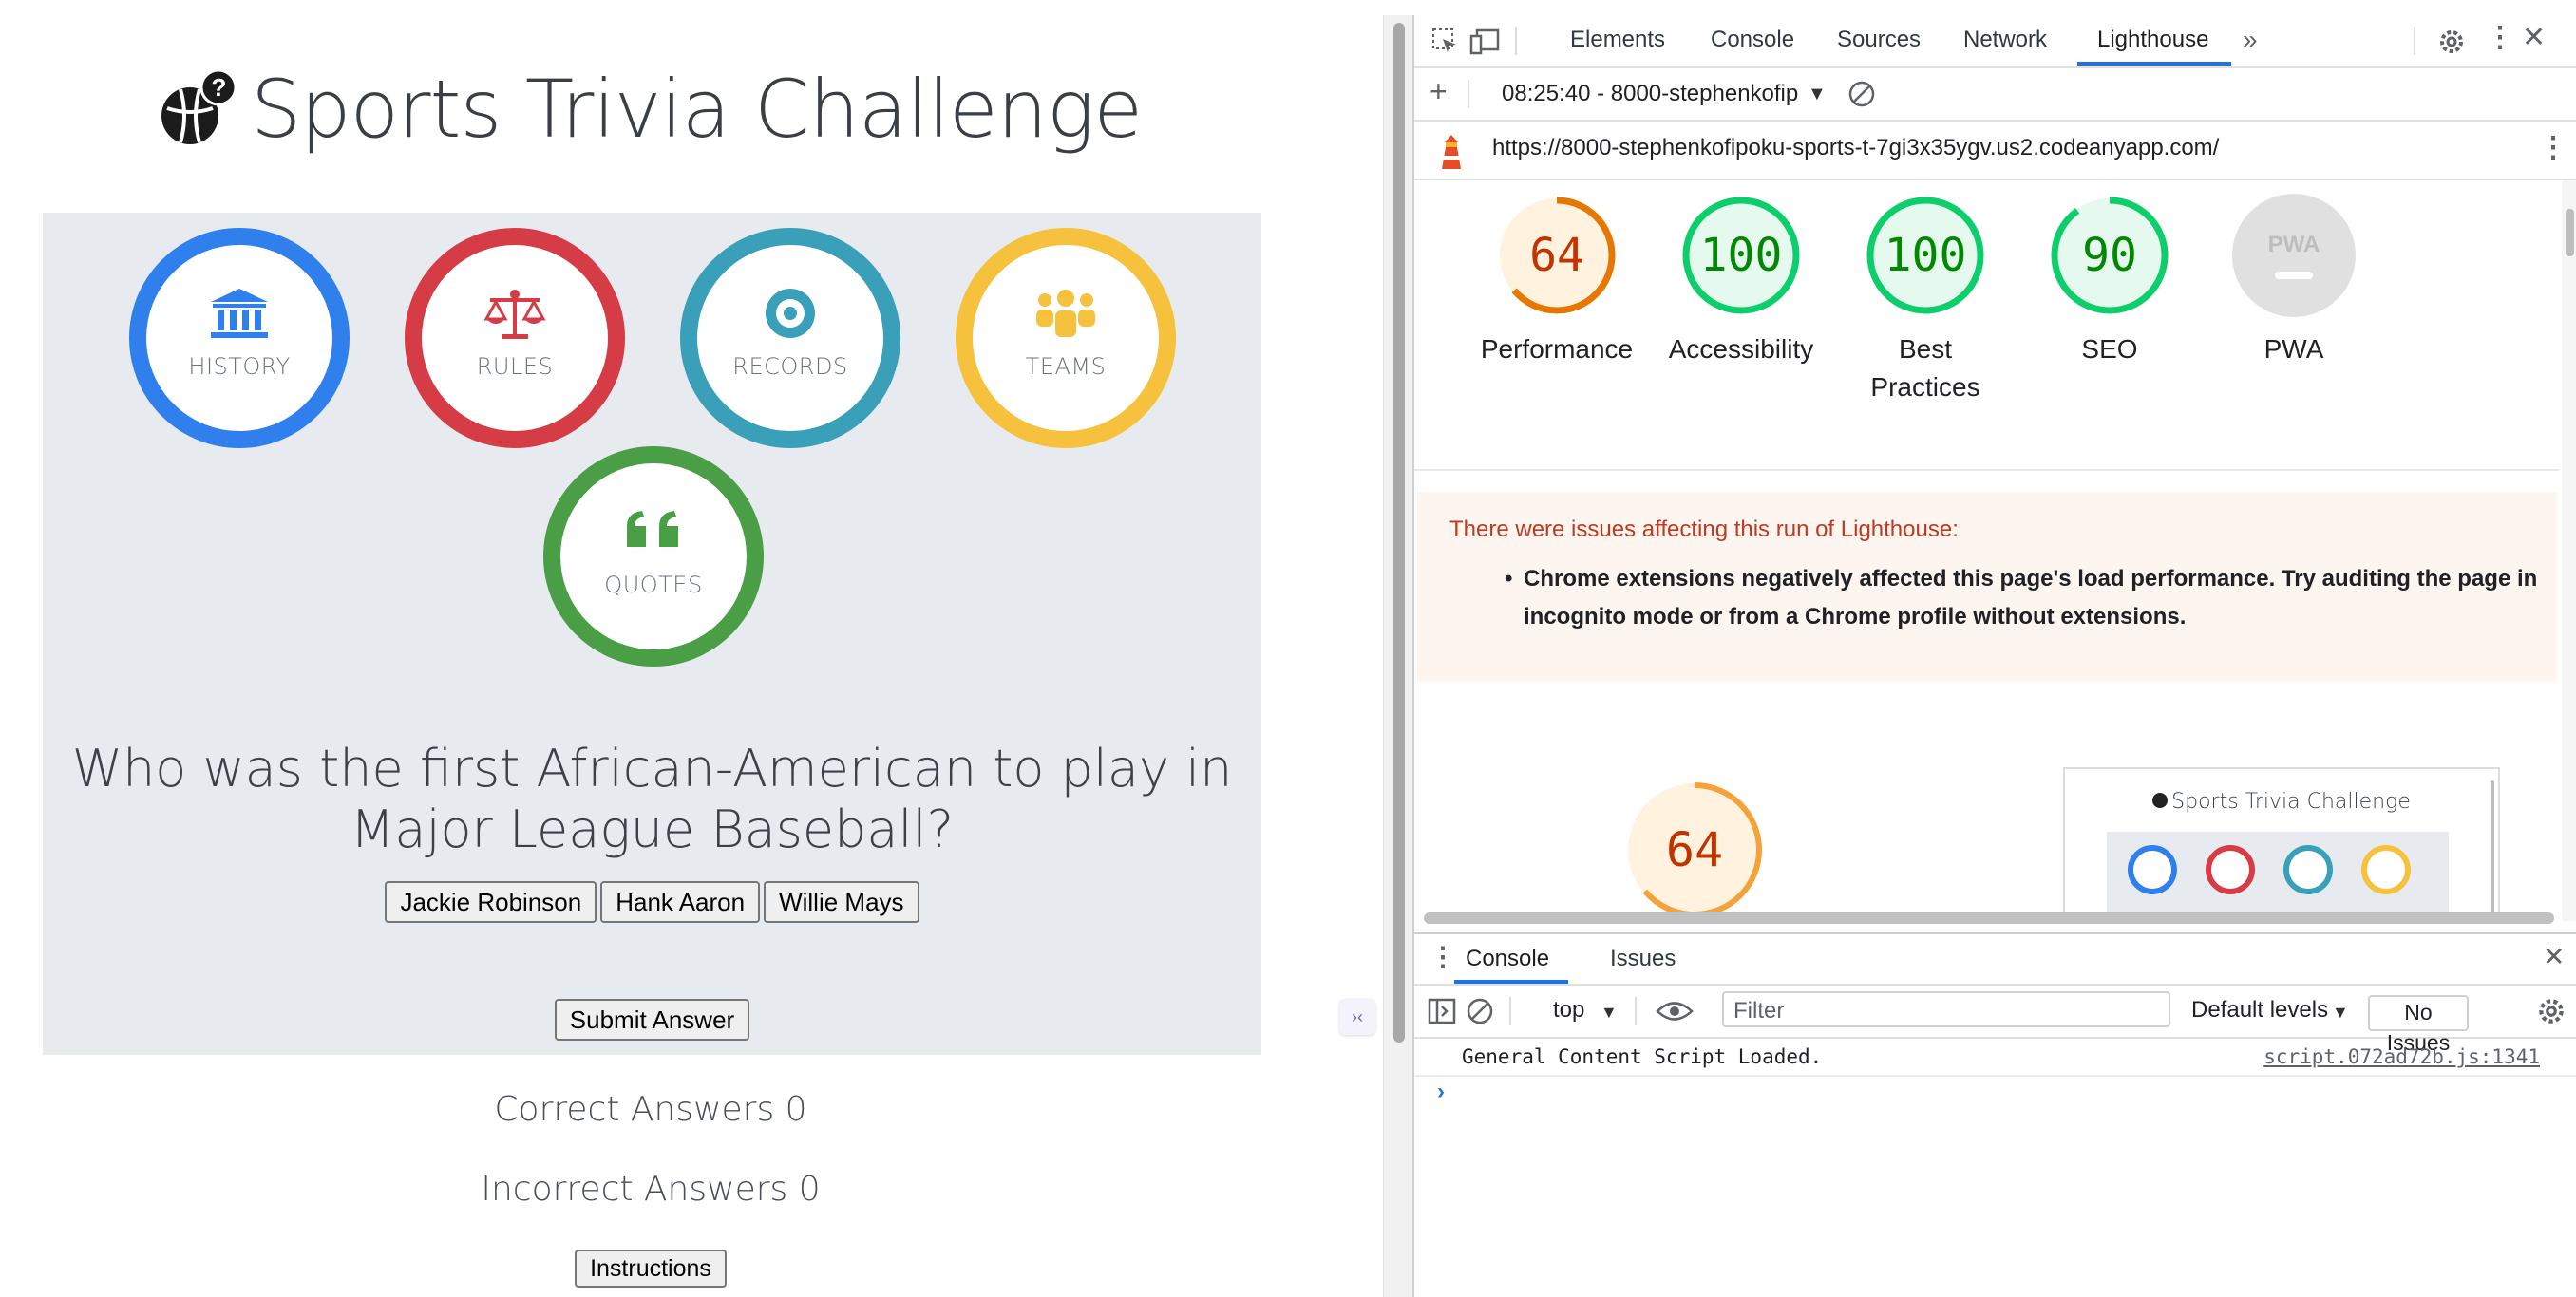 This screenshot has width=2576, height=1297. Describe the element at coordinates (2152, 40) in the screenshot. I see `tab-lighthouse: Lighthouse` at that location.